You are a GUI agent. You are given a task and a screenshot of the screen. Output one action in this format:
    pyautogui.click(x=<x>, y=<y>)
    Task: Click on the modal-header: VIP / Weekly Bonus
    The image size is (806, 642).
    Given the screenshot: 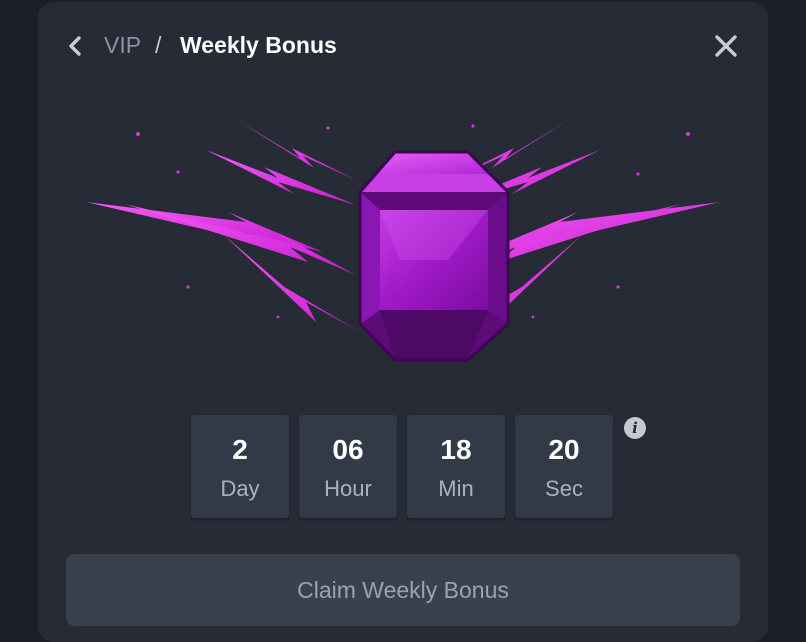 What is the action you would take?
    pyautogui.click(x=403, y=46)
    